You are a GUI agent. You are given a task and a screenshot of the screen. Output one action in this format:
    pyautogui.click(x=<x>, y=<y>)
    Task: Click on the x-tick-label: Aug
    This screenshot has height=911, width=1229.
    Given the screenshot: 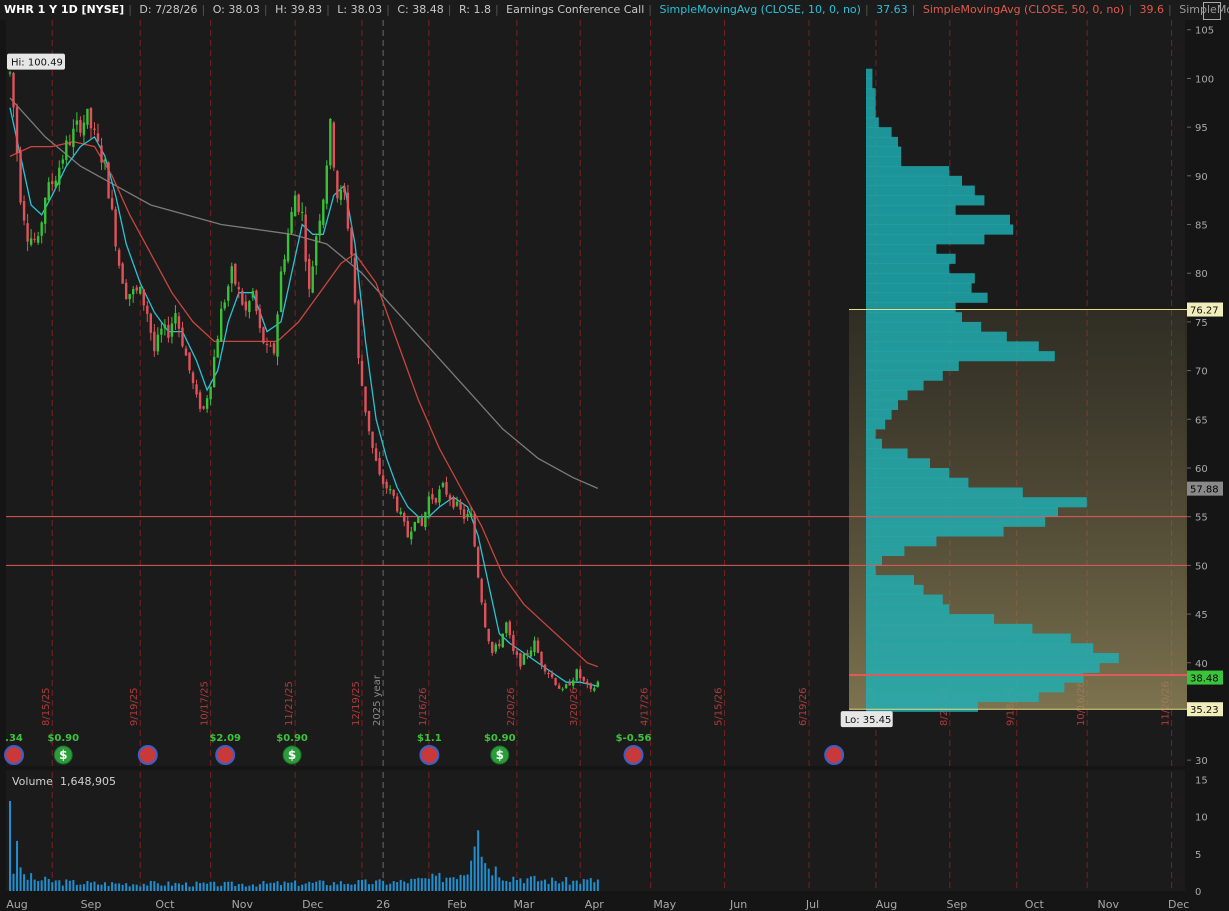 What is the action you would take?
    pyautogui.click(x=16, y=904)
    